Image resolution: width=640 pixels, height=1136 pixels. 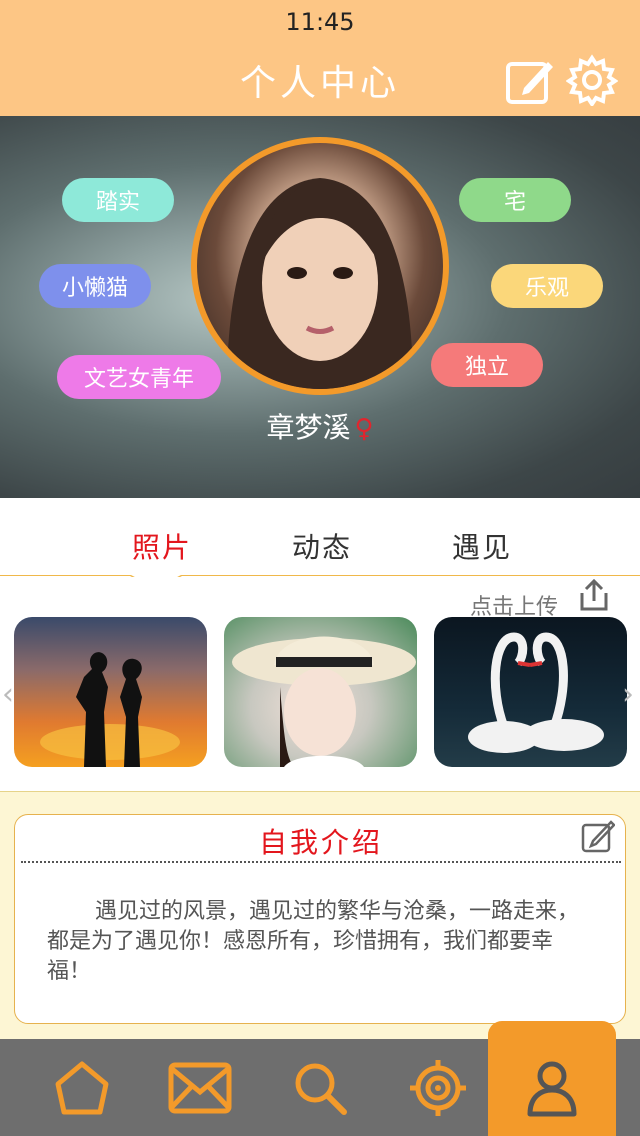 What do you see at coordinates (320, 58) in the screenshot?
I see `top-bar: 11:45 个人中心` at bounding box center [320, 58].